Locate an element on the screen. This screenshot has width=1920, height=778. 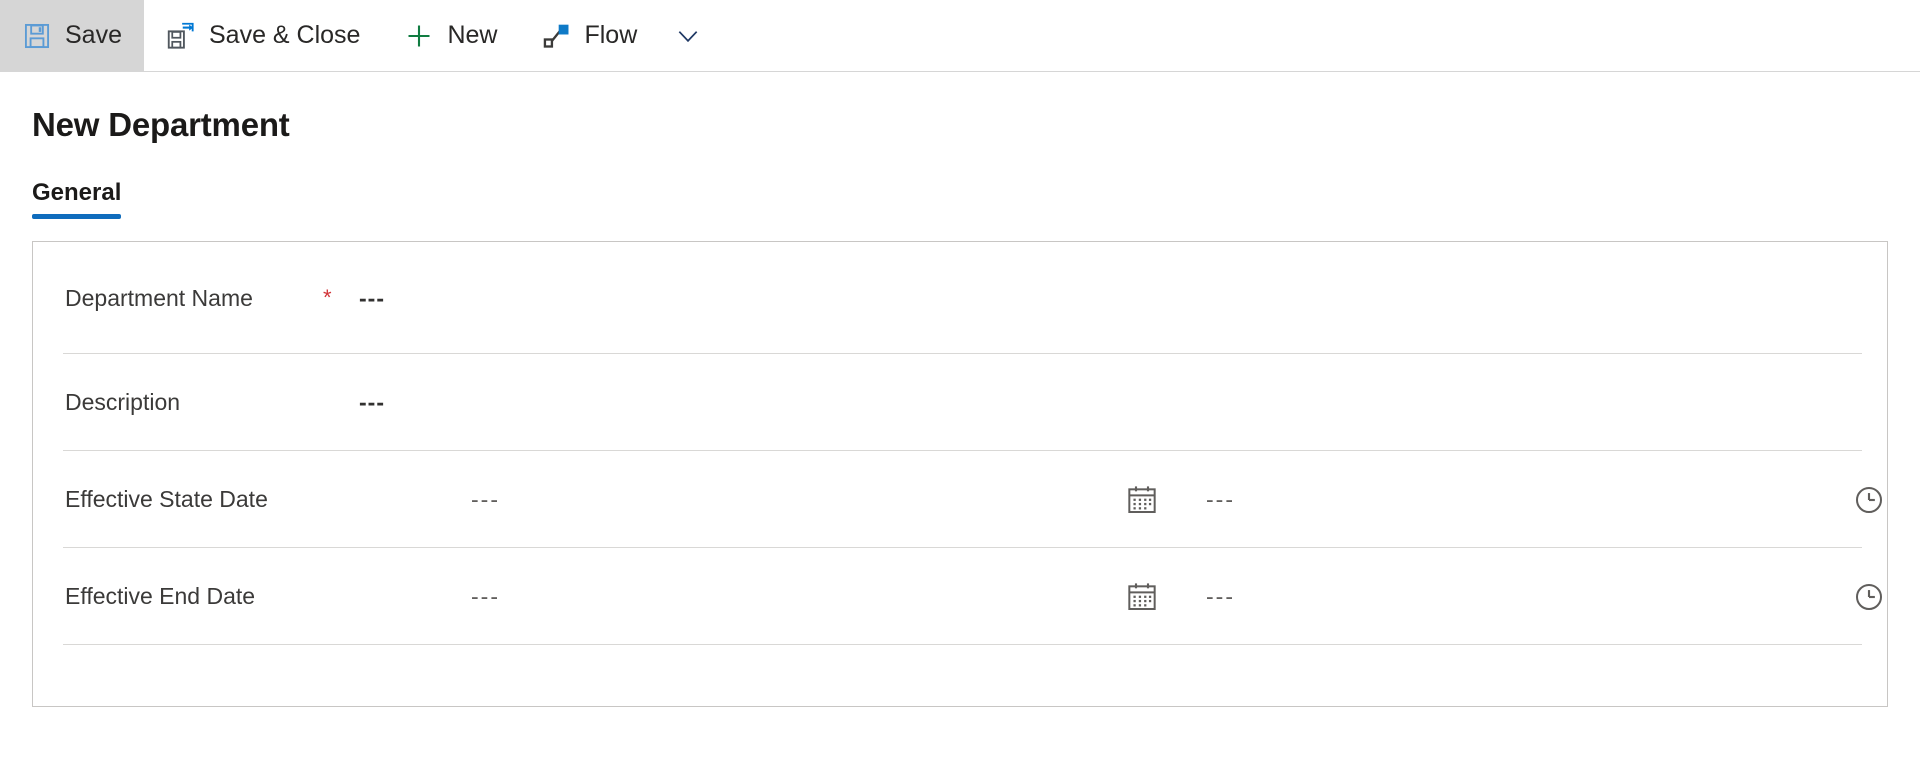
save-and-close-button: Save & Close is located at coordinates (263, 36).